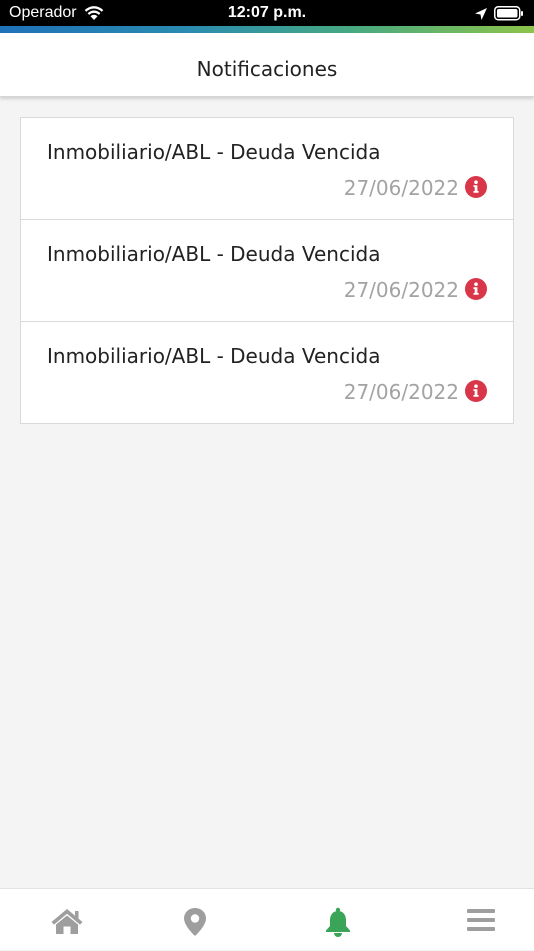 This screenshot has height=951, width=534. I want to click on page-header: Notificaciones, so click(267, 65).